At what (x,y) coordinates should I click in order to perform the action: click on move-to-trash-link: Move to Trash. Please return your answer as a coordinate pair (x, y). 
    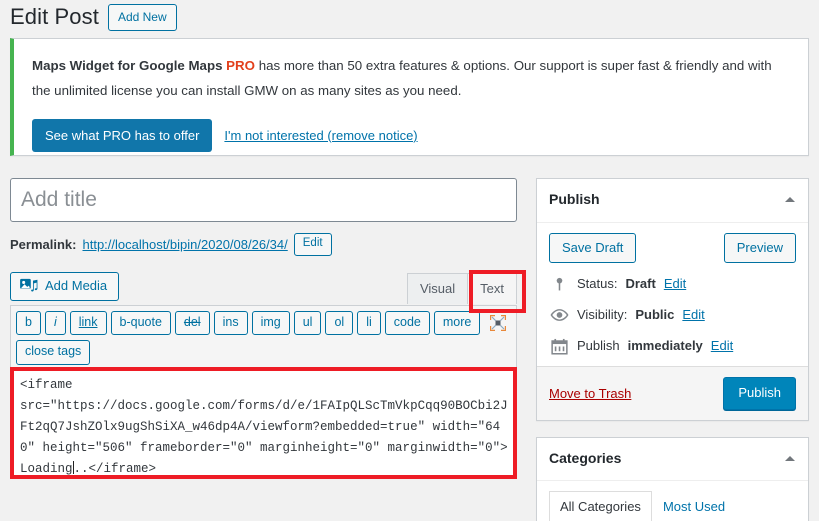
    Looking at the image, I should click on (590, 393).